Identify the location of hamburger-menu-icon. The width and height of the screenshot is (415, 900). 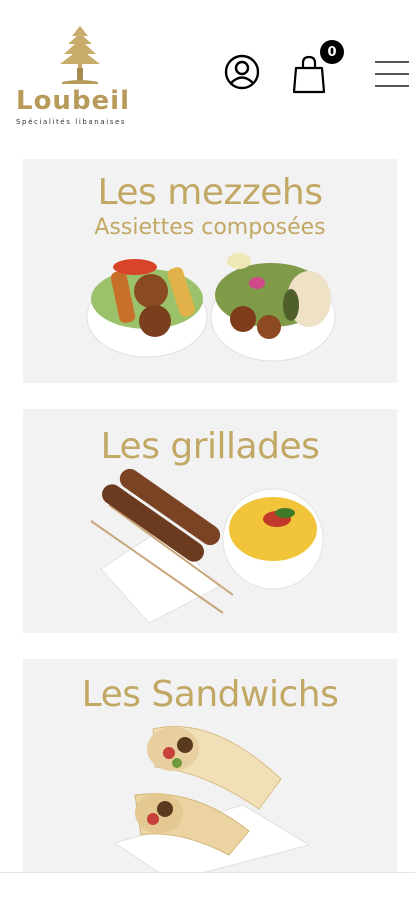
(392, 74).